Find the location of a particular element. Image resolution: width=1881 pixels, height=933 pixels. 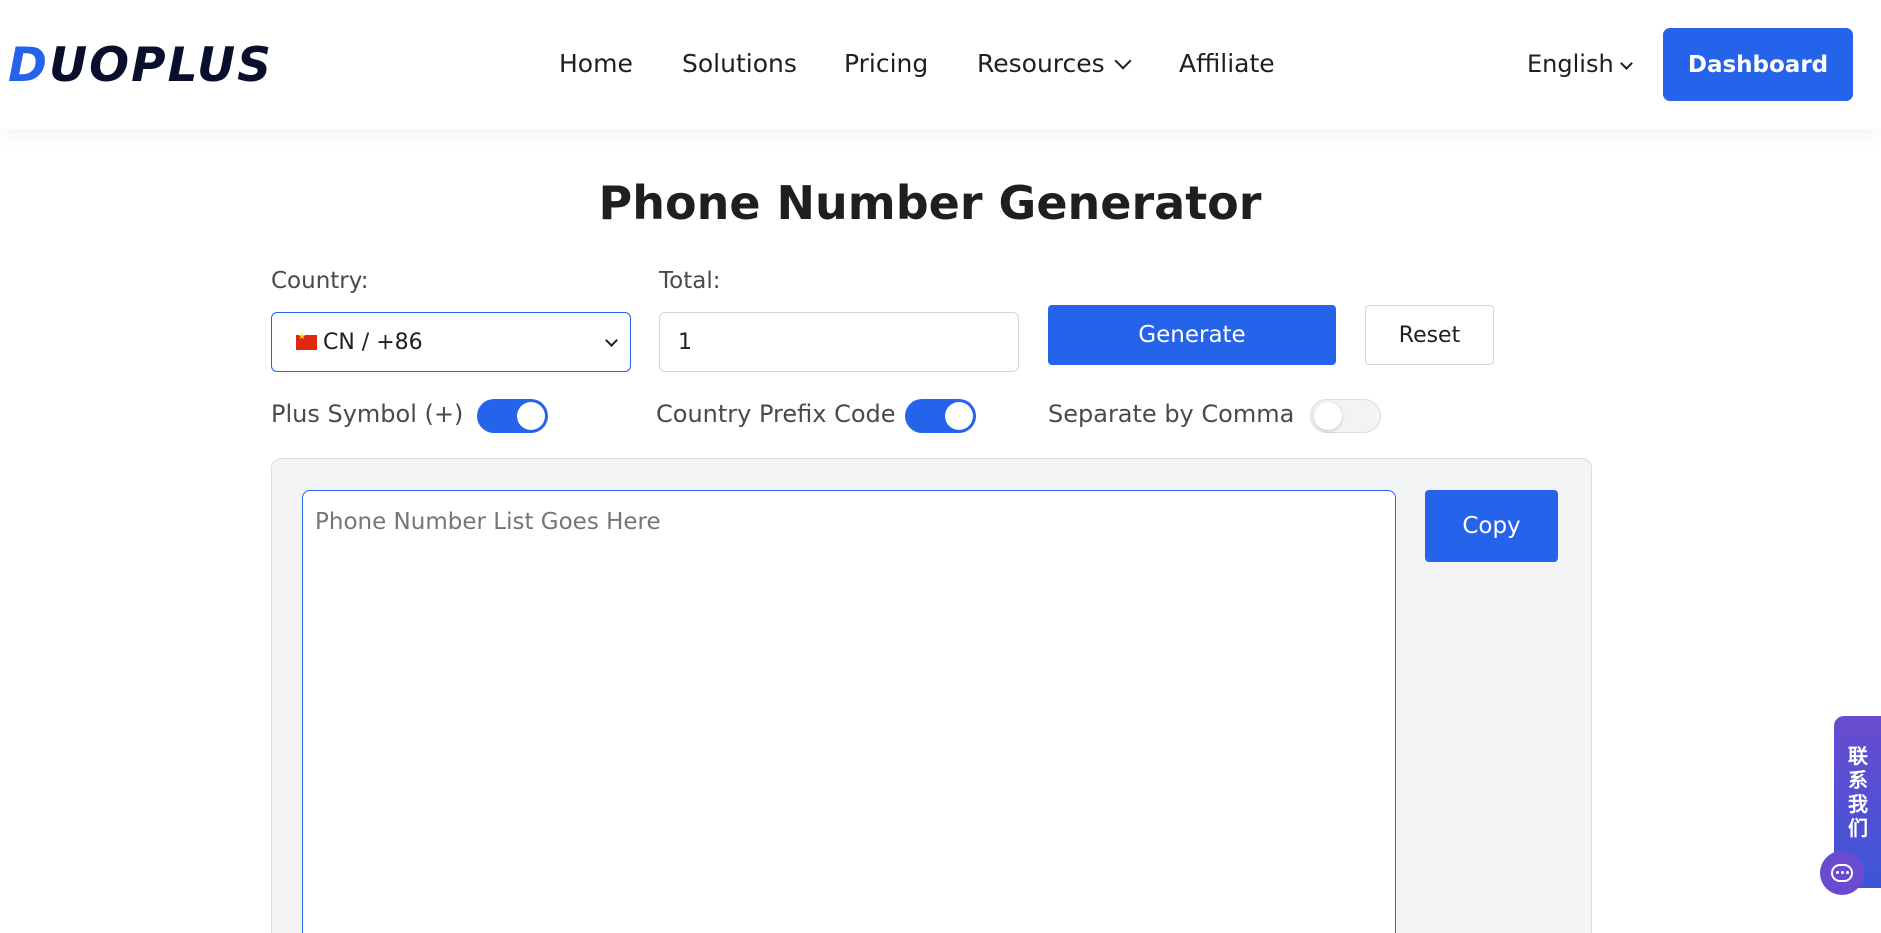

country-select: CN / +86 is located at coordinates (451, 342).